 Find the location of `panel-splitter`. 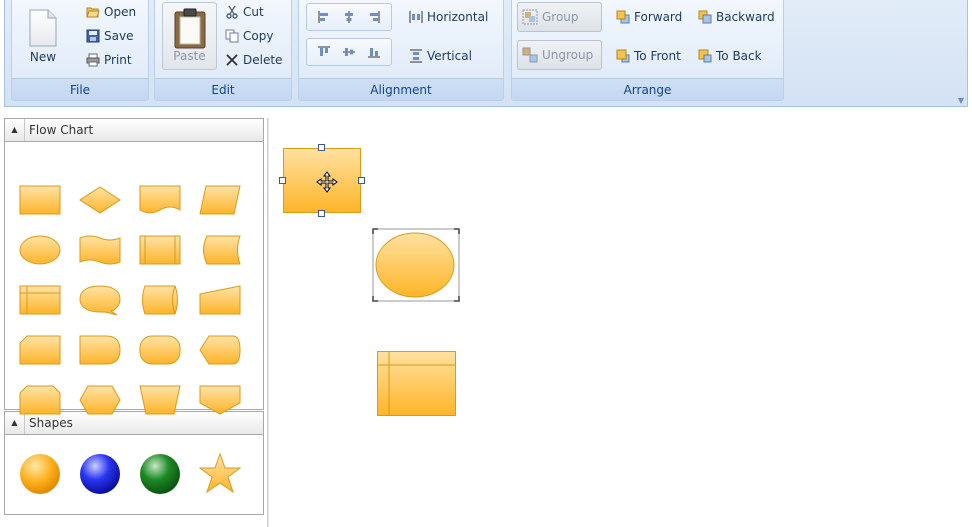

panel-splitter is located at coordinates (268, 322).